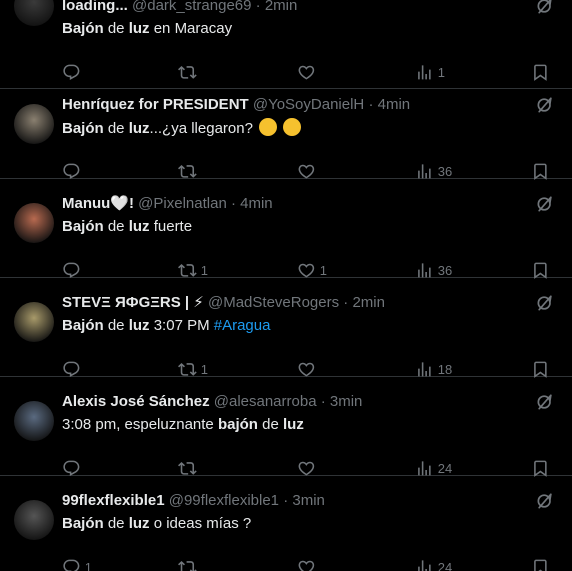 The height and width of the screenshot is (571, 572). Describe the element at coordinates (224, 500) in the screenshot. I see `author-handle: @99flexflexible1` at that location.